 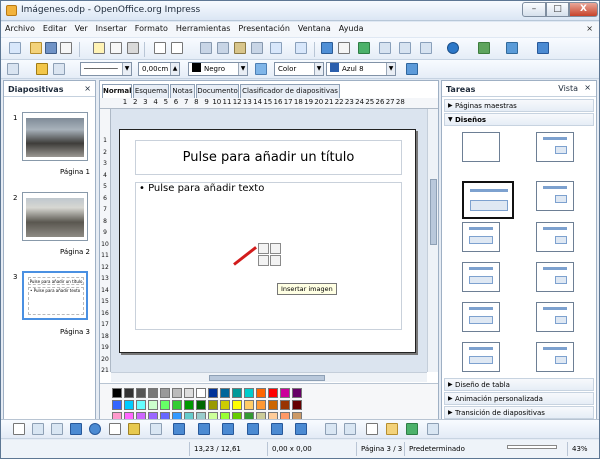 I want to click on pdf-export-icon, so click(x=116, y=48).